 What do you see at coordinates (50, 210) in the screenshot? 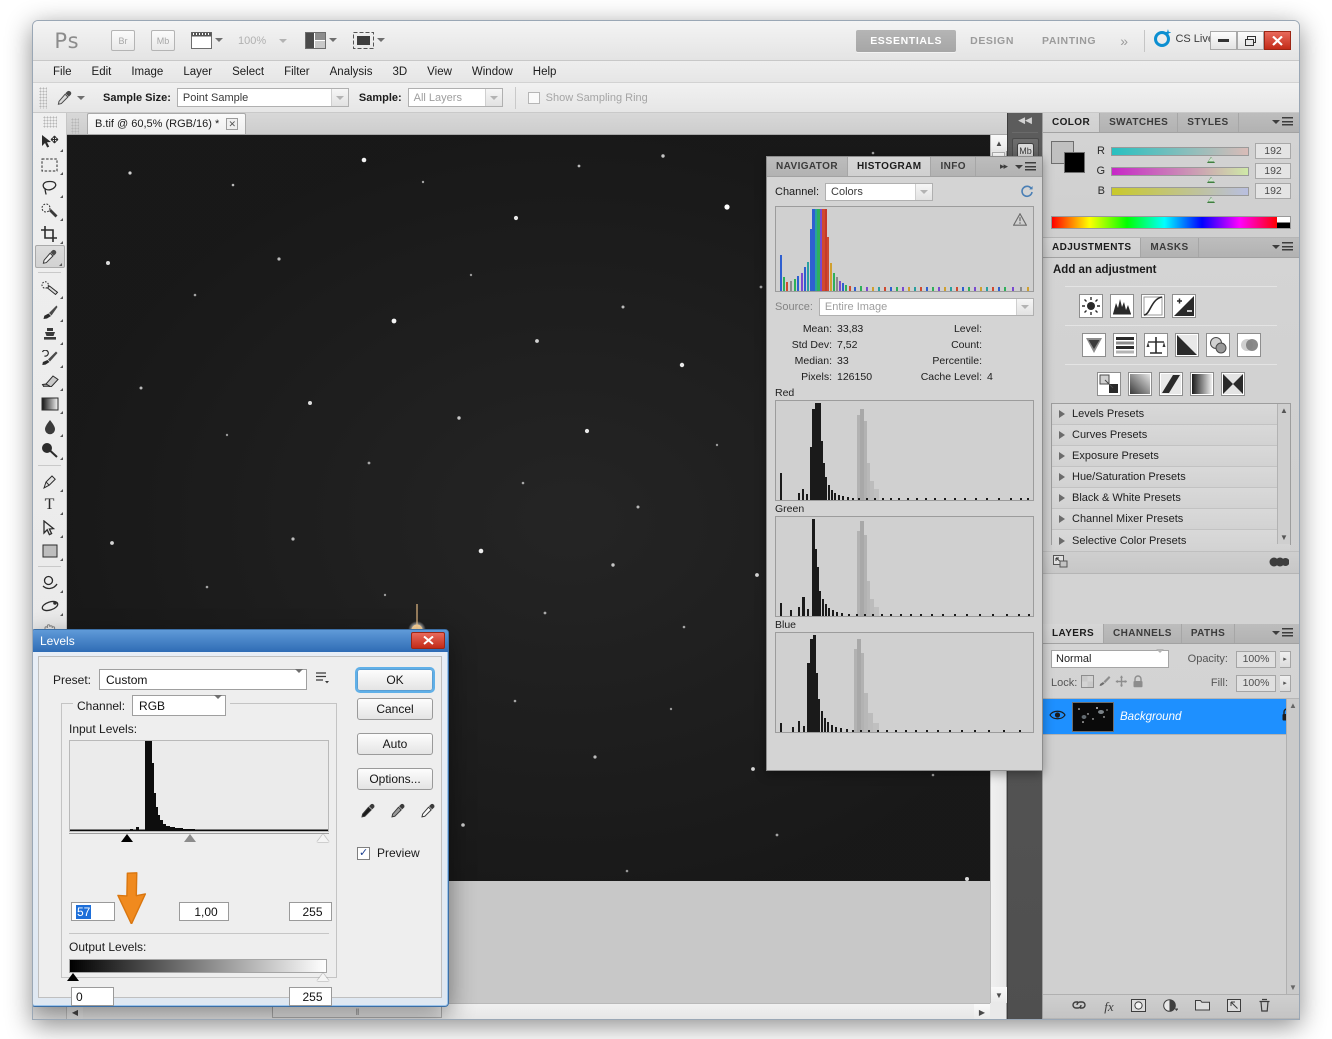
I see `tool-quick-selection` at bounding box center [50, 210].